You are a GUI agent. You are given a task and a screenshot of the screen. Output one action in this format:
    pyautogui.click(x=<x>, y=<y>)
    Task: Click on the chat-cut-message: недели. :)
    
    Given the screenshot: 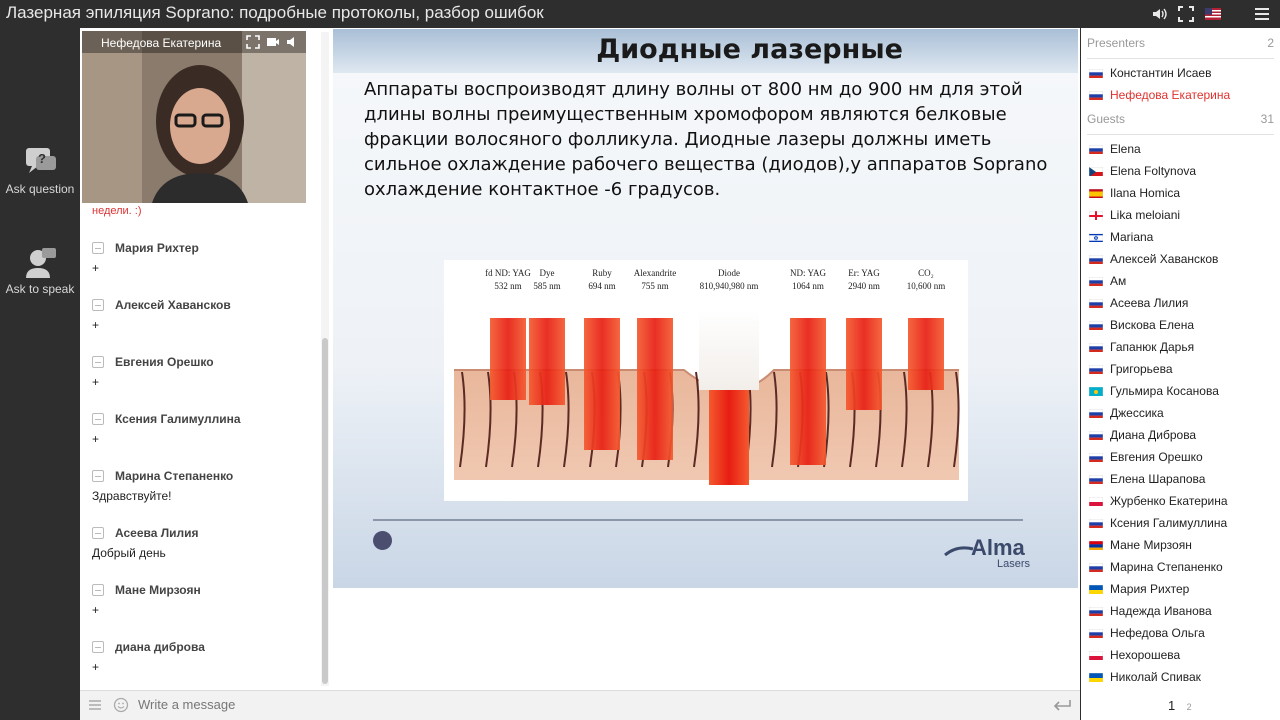 What is the action you would take?
    pyautogui.click(x=117, y=211)
    